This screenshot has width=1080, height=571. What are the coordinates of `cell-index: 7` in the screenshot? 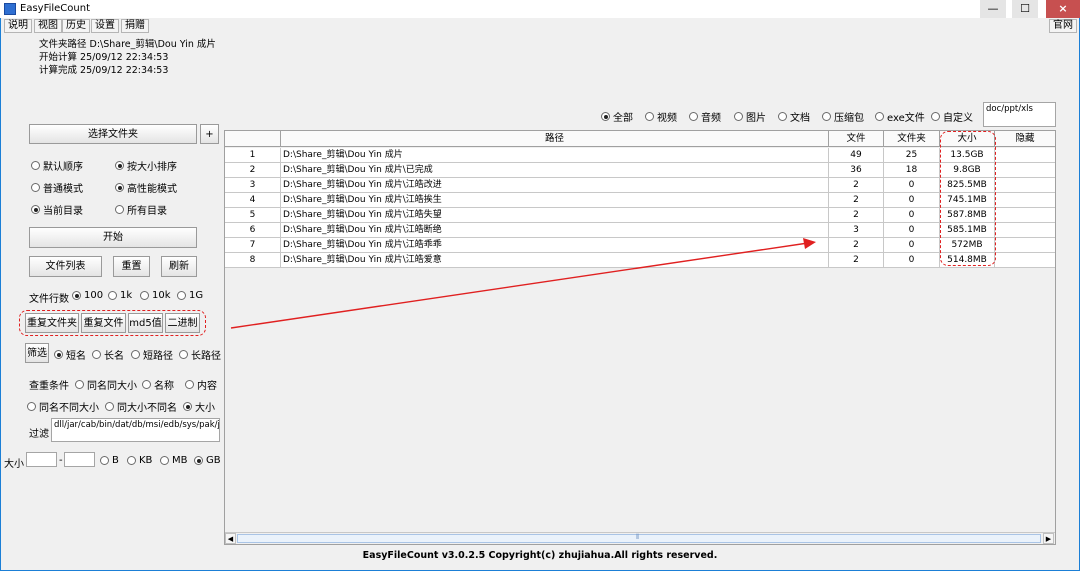 It's located at (253, 245).